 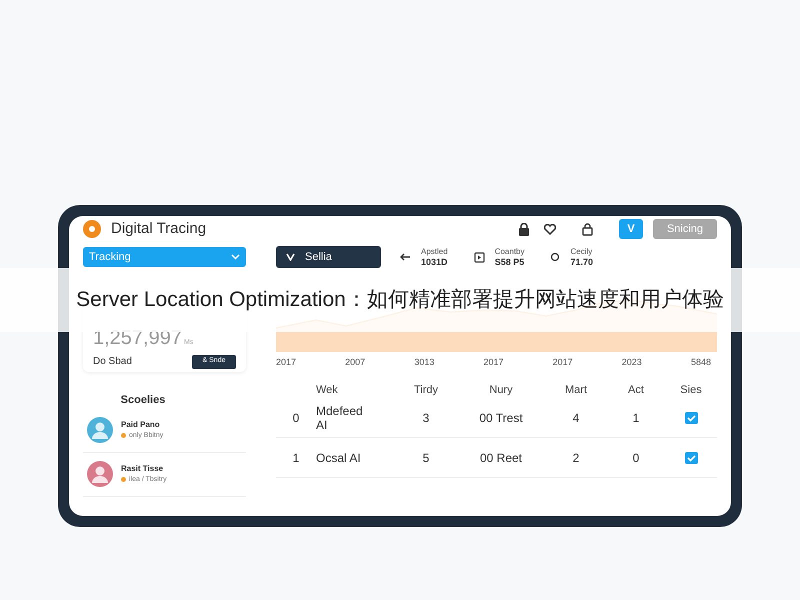 What do you see at coordinates (550, 229) in the screenshot?
I see `heart-icon` at bounding box center [550, 229].